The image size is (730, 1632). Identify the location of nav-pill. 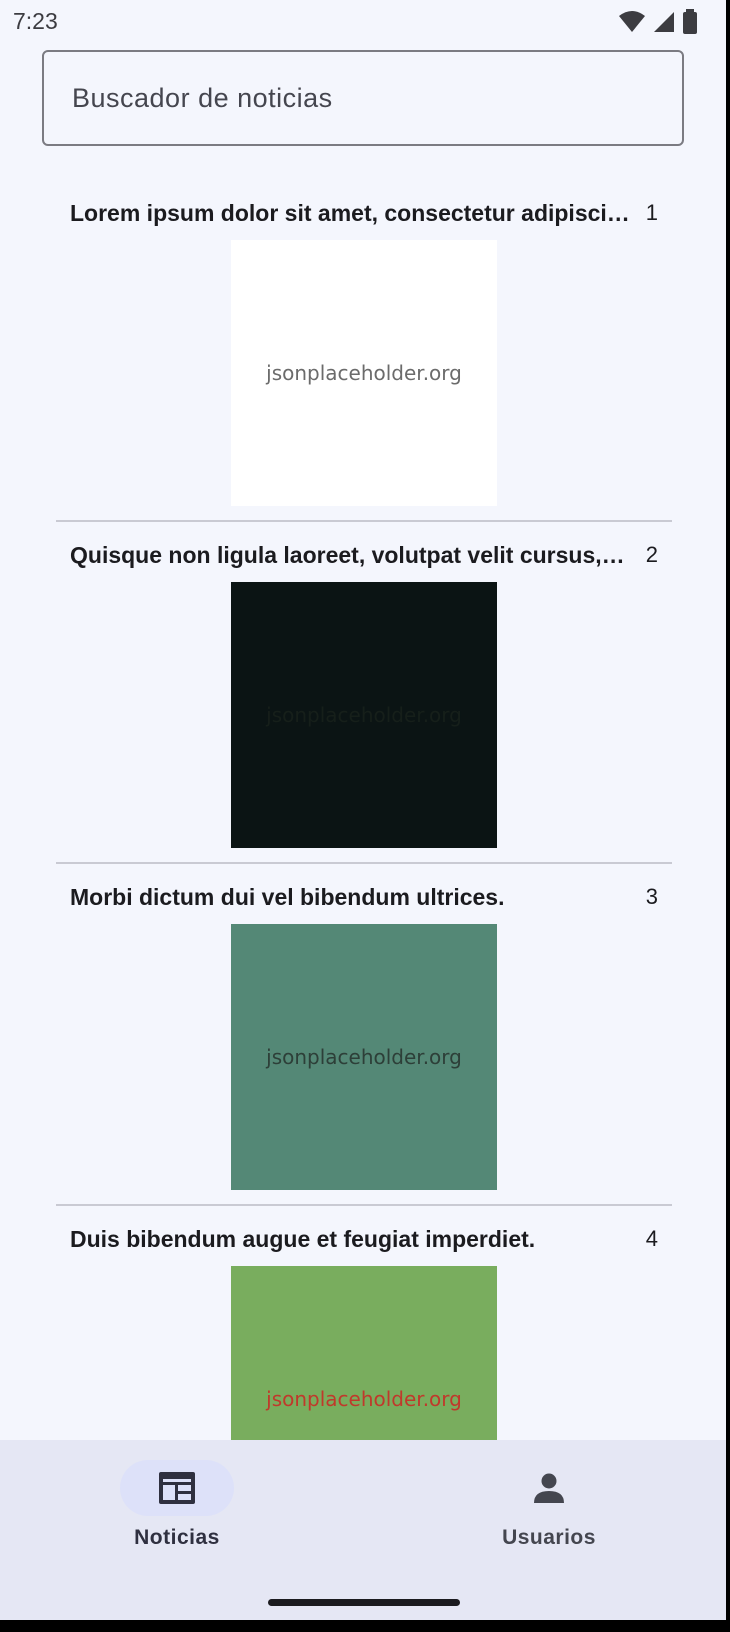
(549, 1488).